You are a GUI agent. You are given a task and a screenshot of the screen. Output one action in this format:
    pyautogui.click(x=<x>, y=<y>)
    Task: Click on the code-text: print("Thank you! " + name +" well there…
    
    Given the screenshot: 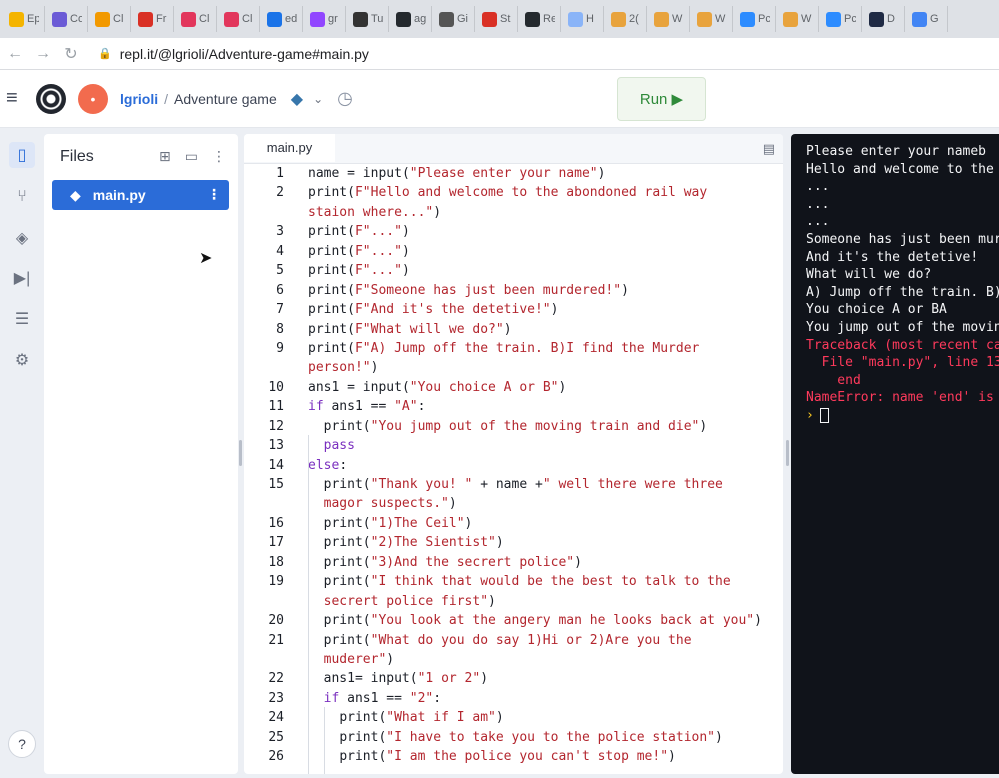 What is the action you would take?
    pyautogui.click(x=515, y=484)
    